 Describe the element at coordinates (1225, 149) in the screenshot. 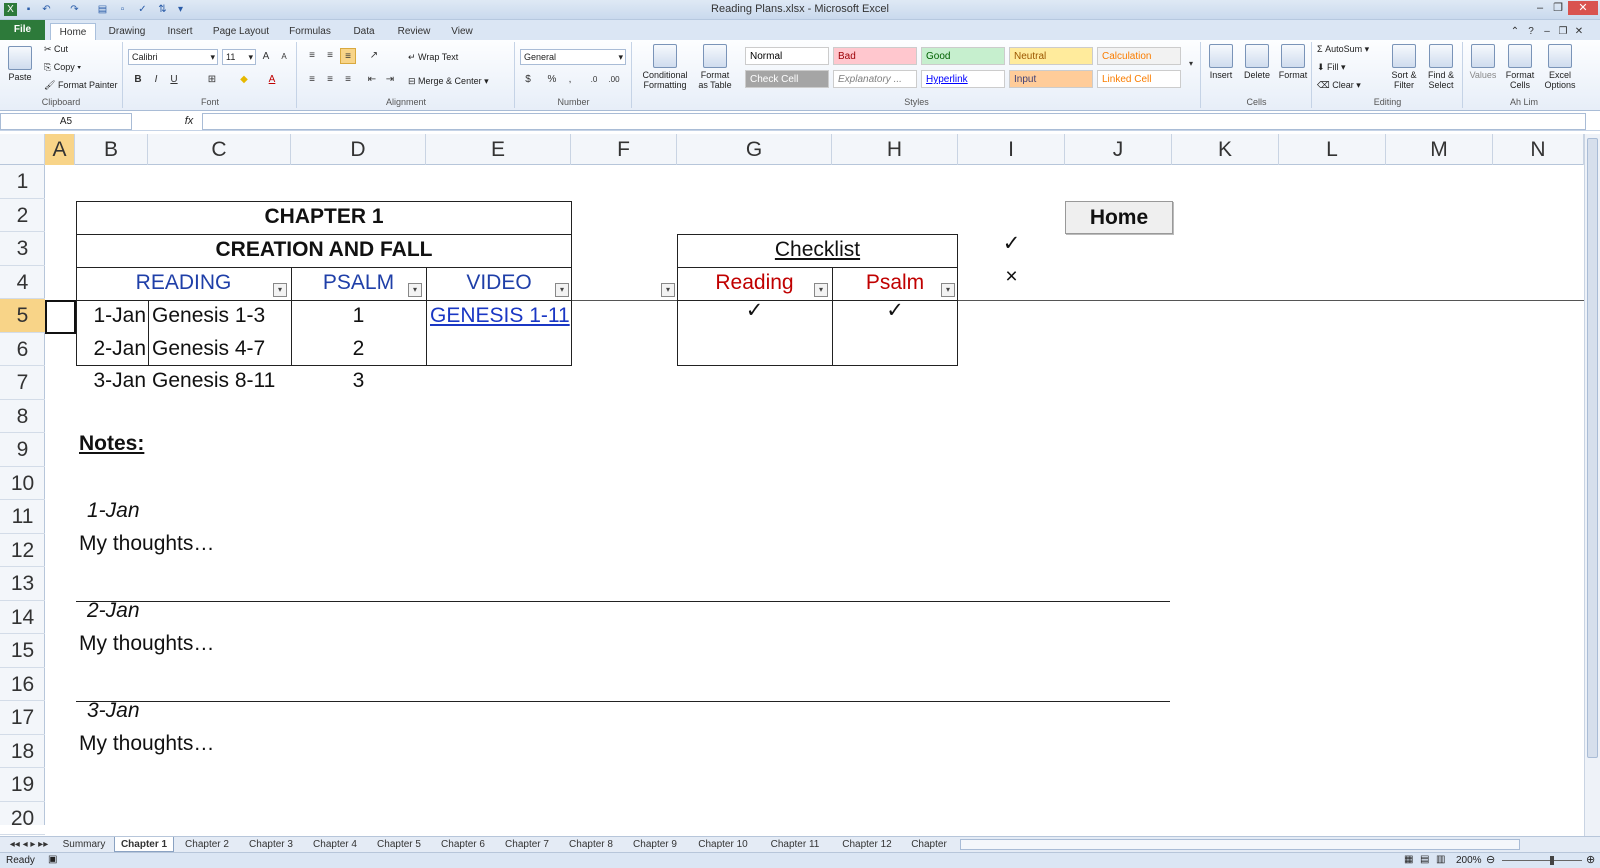

I see `column-header: K` at that location.